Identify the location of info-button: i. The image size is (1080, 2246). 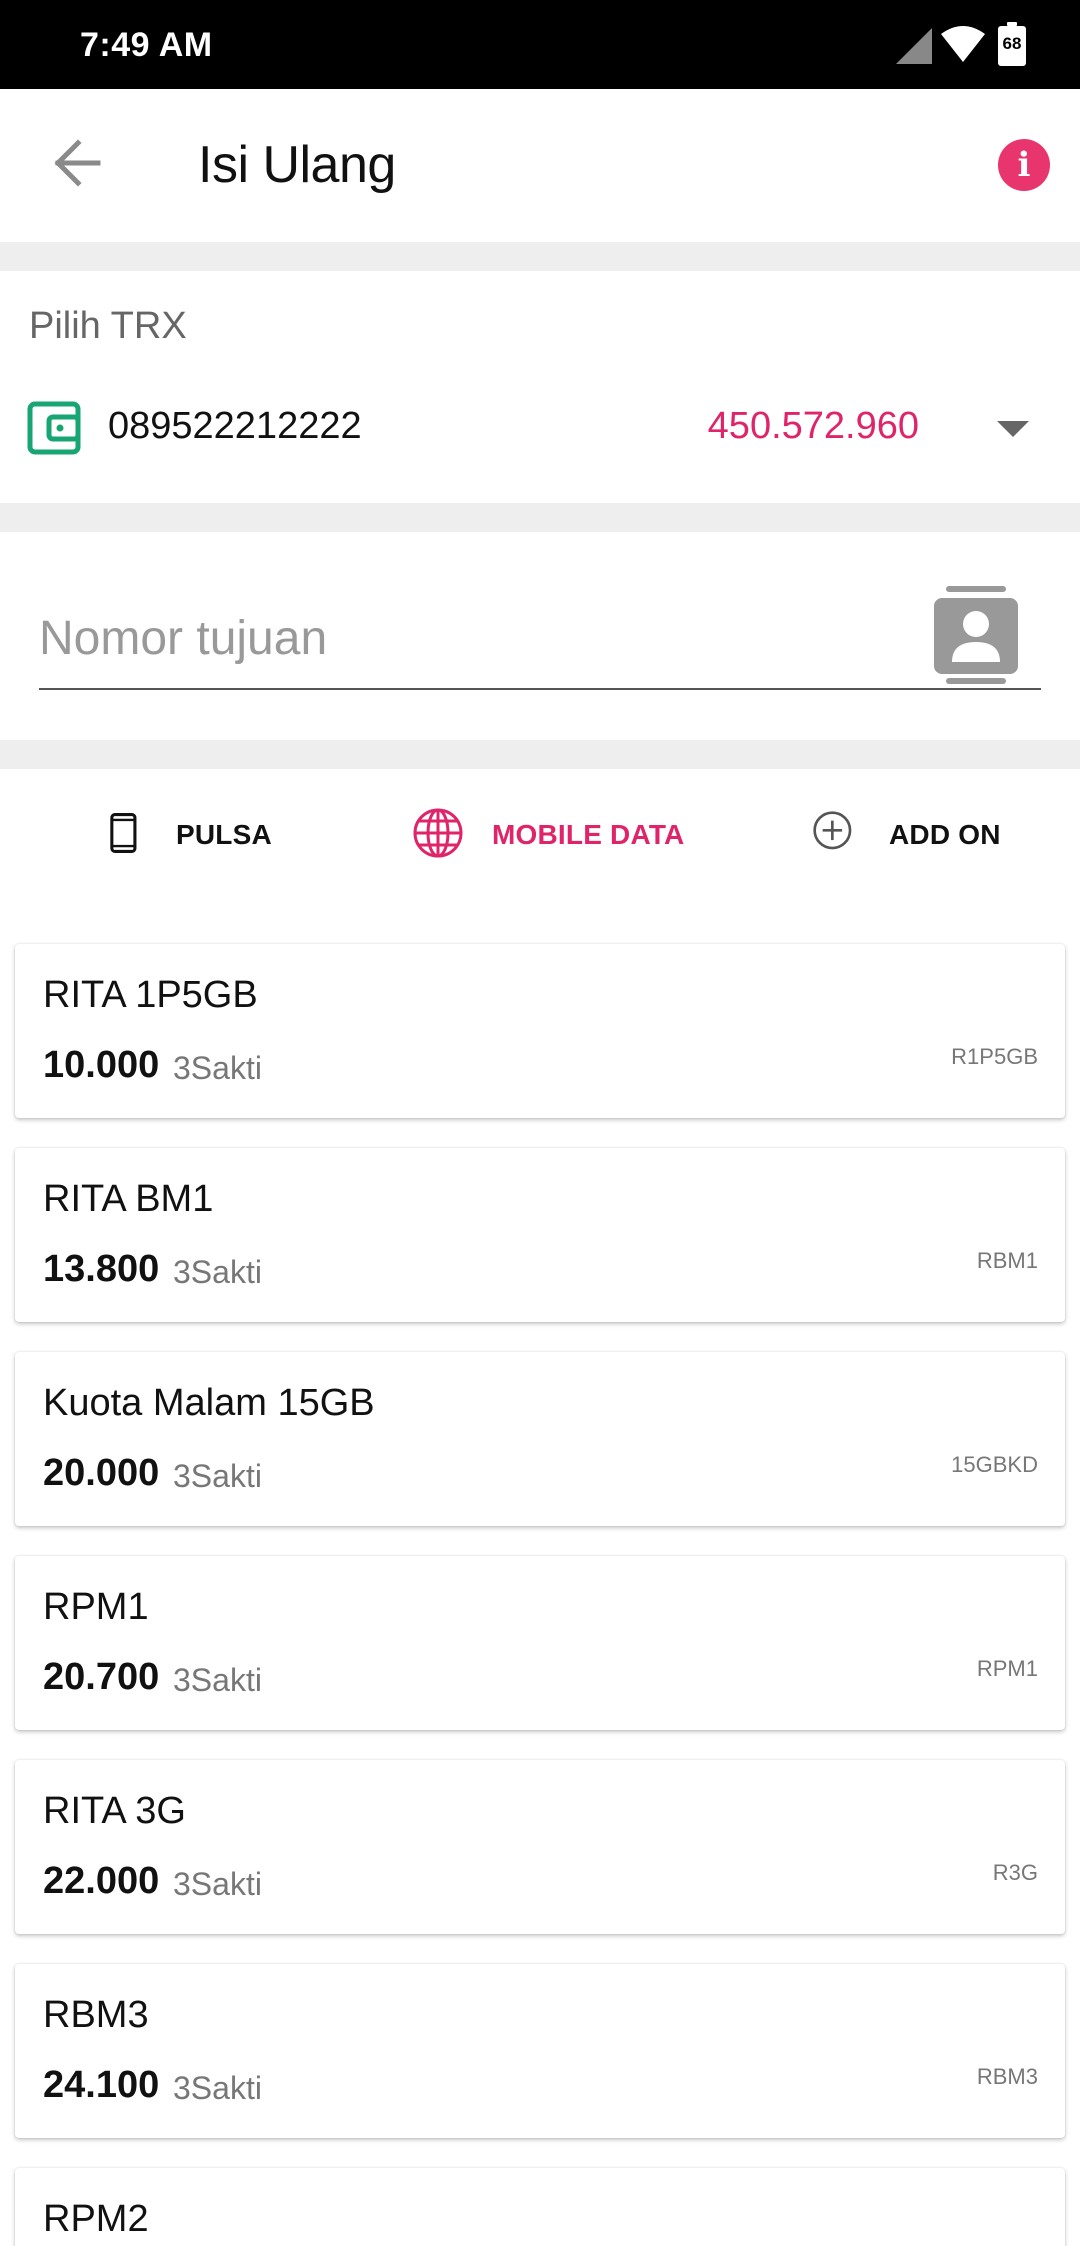
(1024, 165).